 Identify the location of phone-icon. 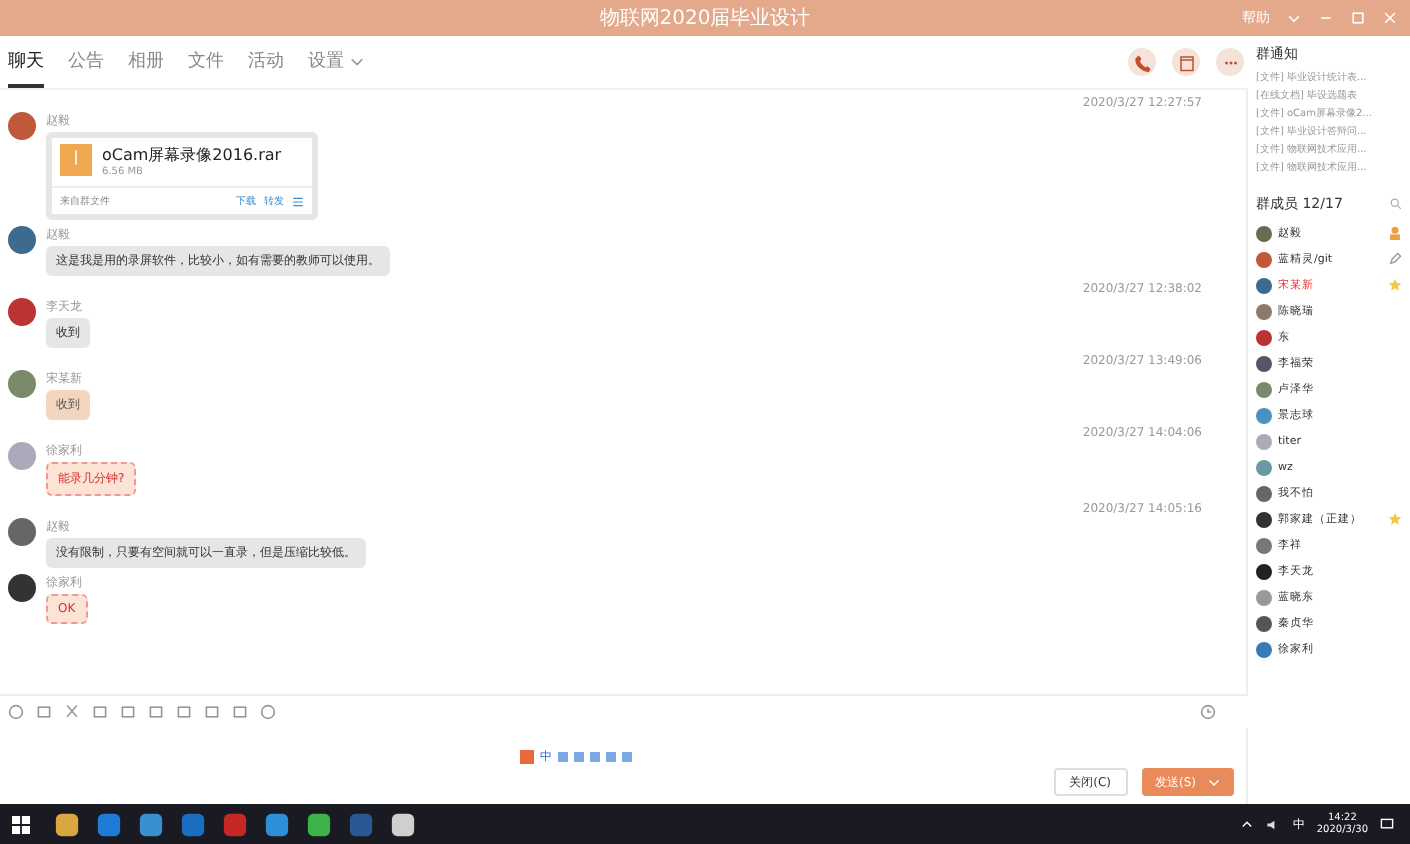
(1142, 62).